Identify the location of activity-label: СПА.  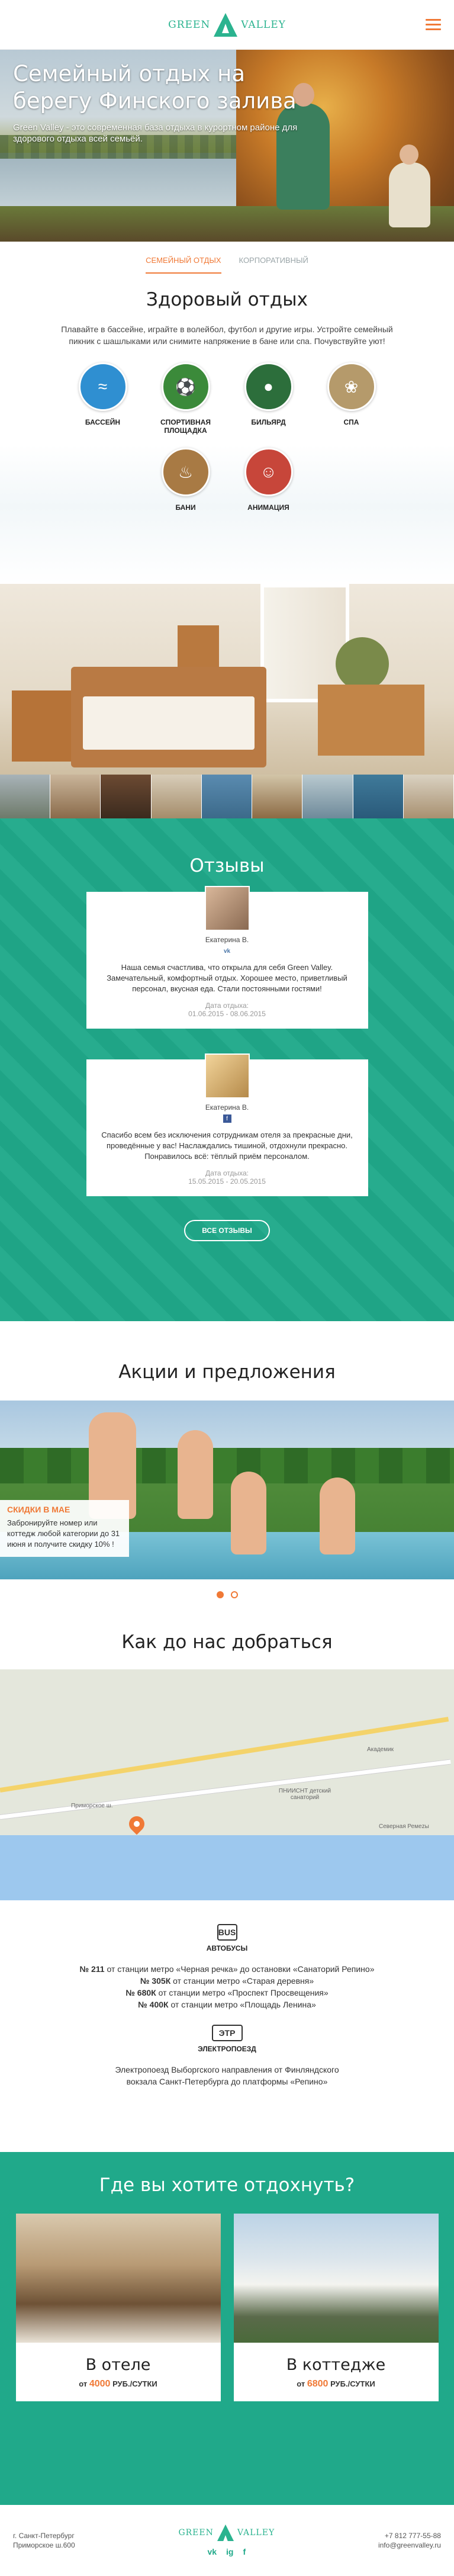
(351, 422).